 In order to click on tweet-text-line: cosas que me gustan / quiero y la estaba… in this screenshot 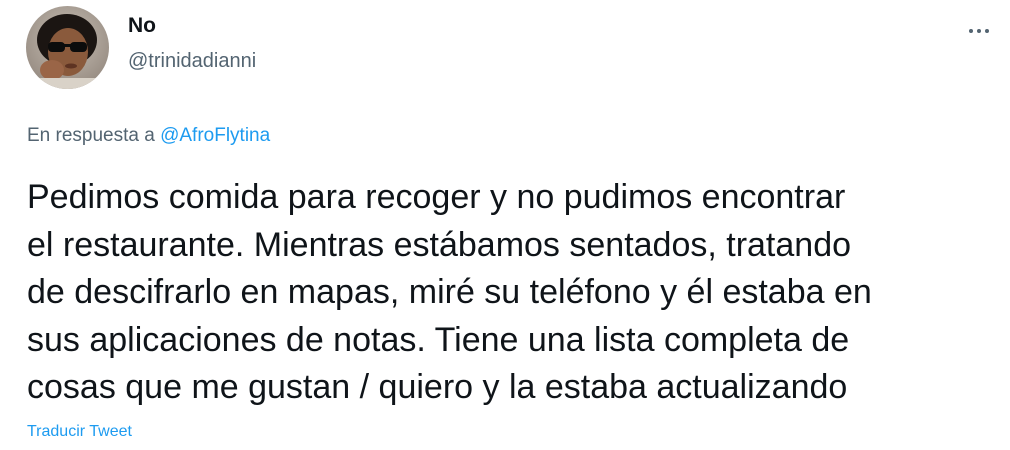, I will do `click(437, 387)`.